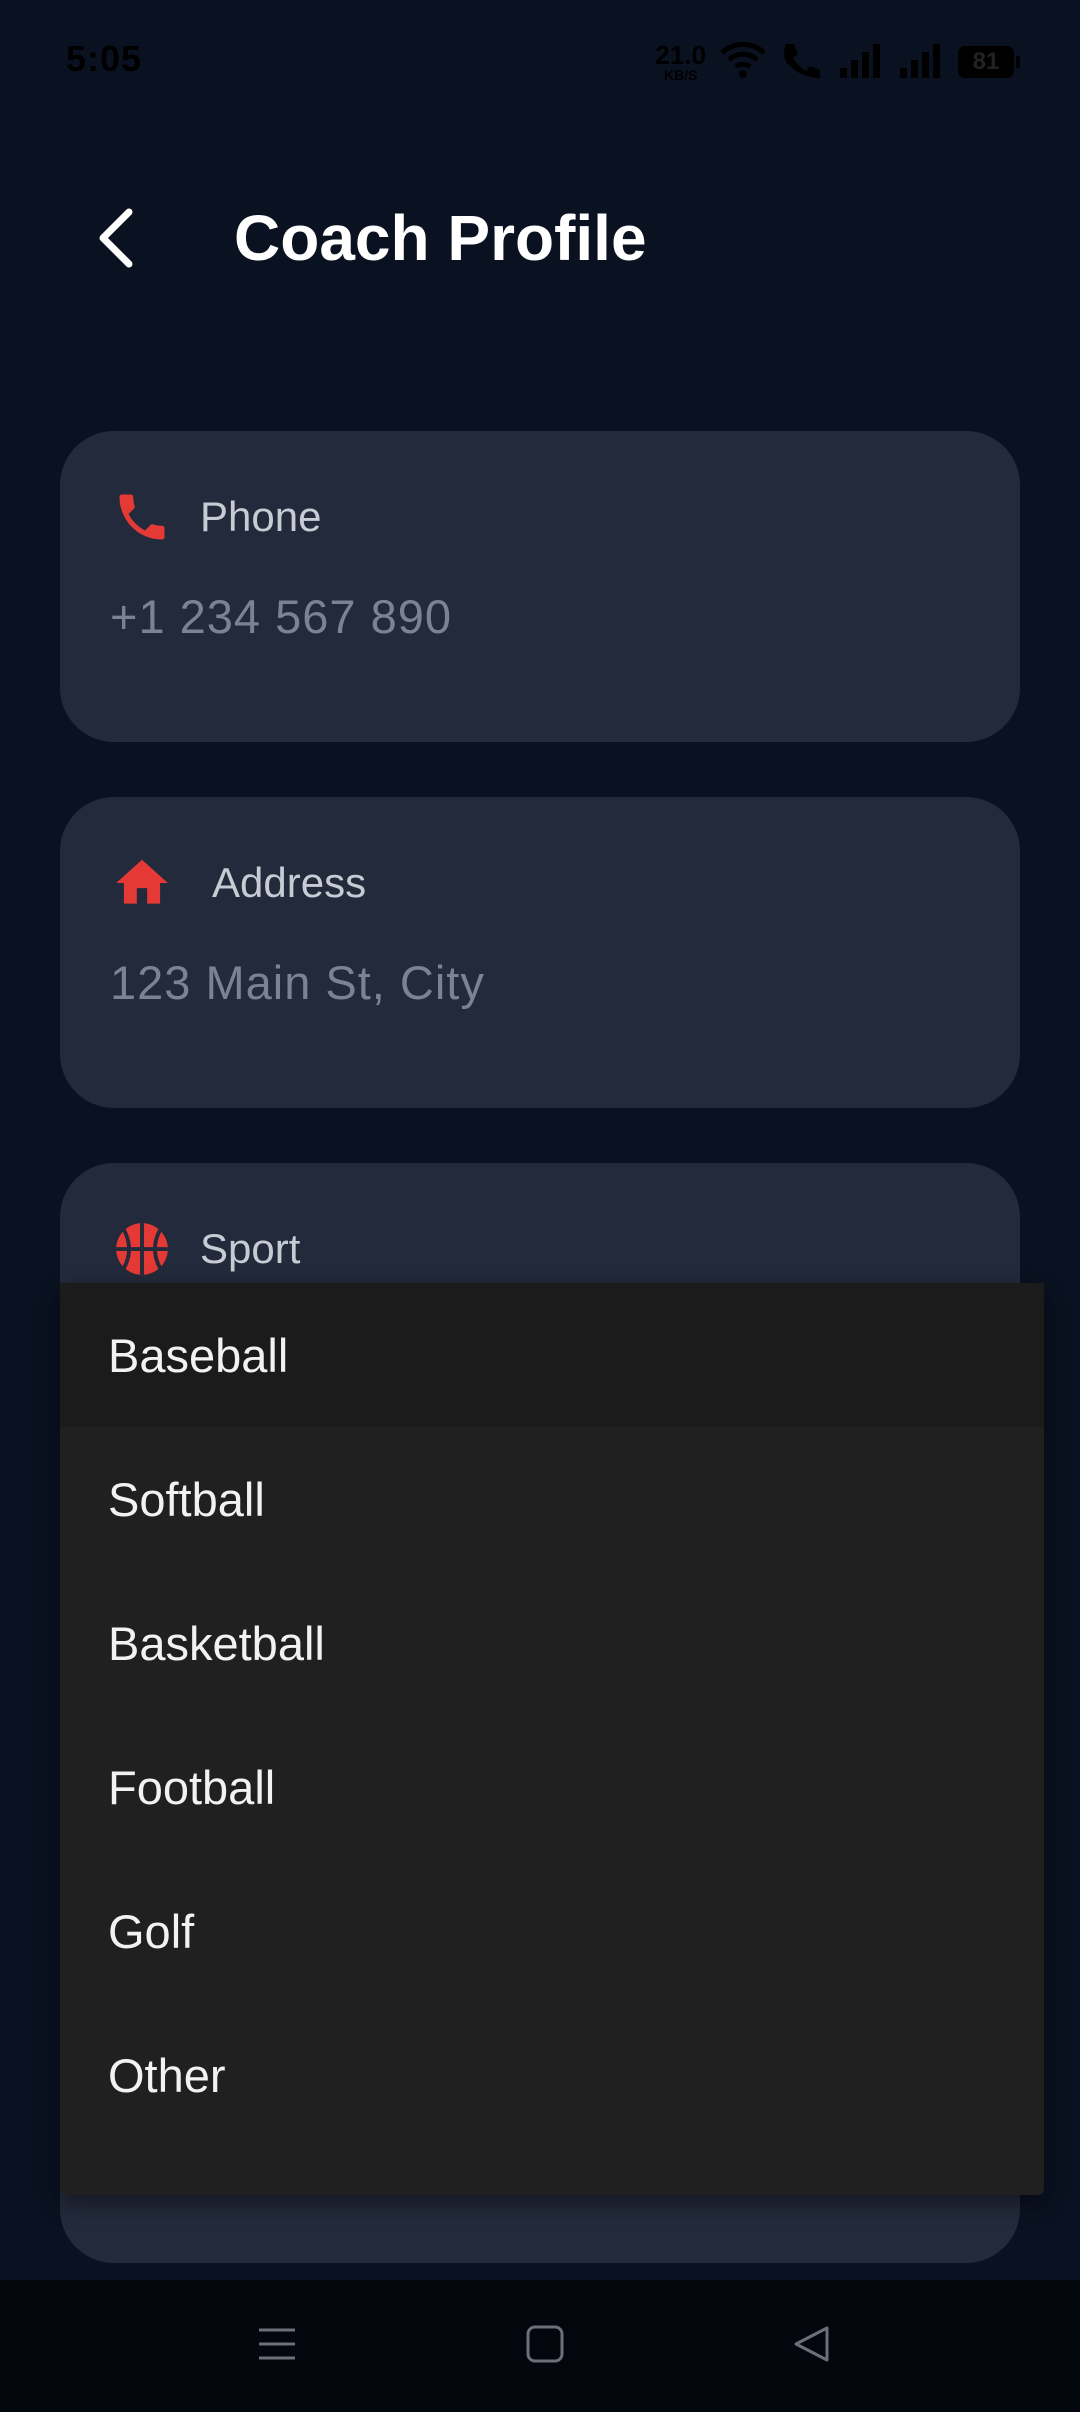 The width and height of the screenshot is (1080, 2412). I want to click on network-speed: 21.0 KB/S, so click(680, 62).